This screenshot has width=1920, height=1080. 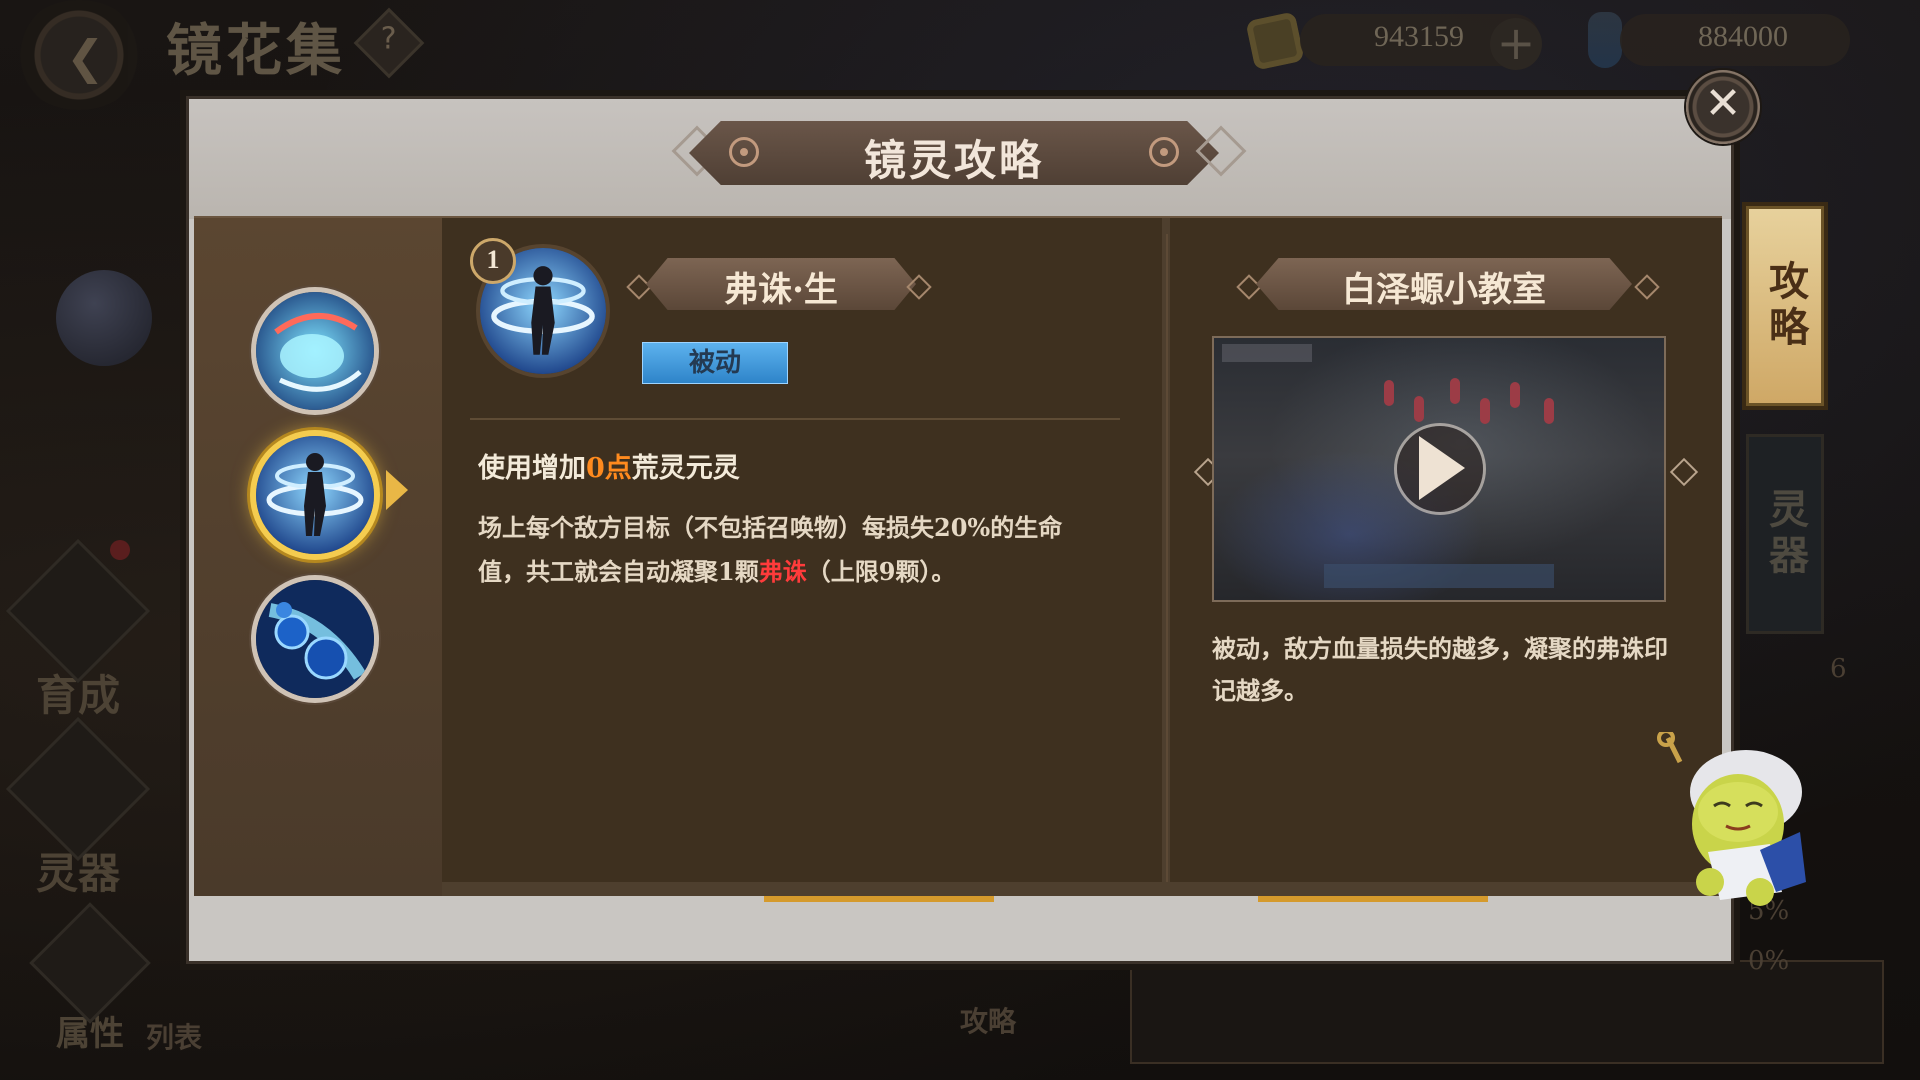 What do you see at coordinates (174, 1036) in the screenshot?
I see `nav-list: 列表` at bounding box center [174, 1036].